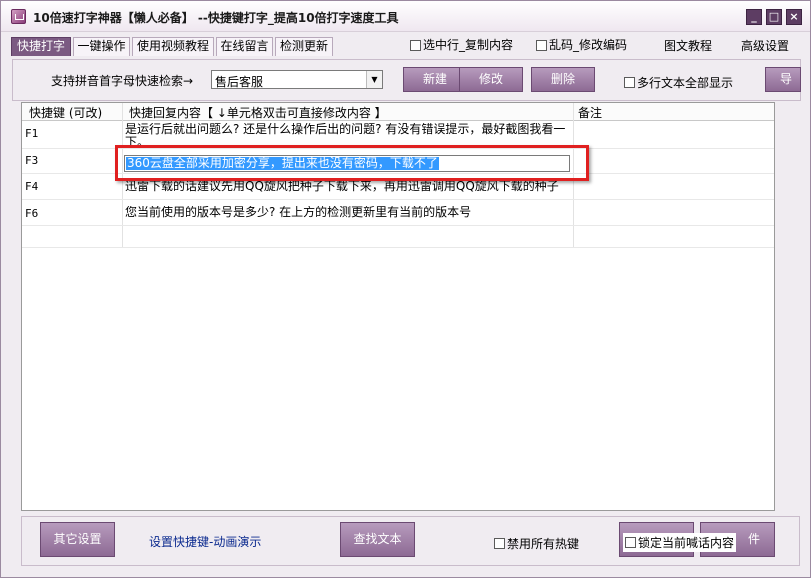 The image size is (811, 578). Describe the element at coordinates (685, 83) in the screenshot. I see `show-multiline-label: 多行文本全部显示` at that location.